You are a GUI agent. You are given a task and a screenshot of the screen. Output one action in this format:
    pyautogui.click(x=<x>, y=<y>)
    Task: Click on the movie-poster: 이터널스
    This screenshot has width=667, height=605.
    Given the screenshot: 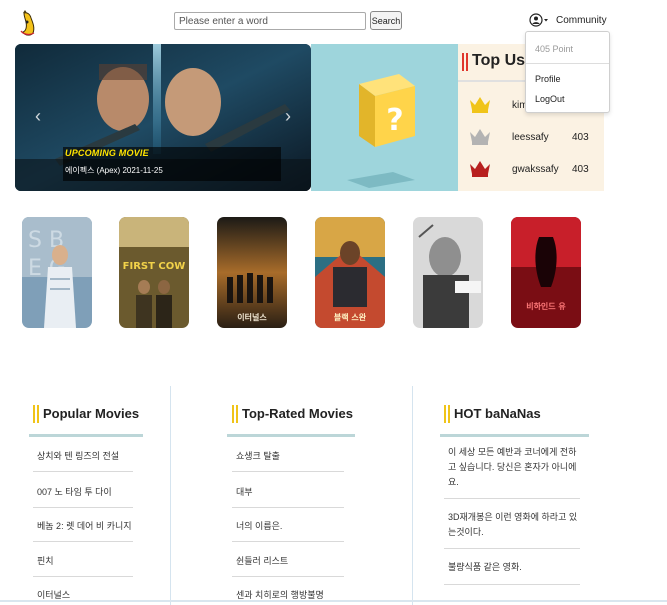 What is the action you would take?
    pyautogui.click(x=252, y=272)
    